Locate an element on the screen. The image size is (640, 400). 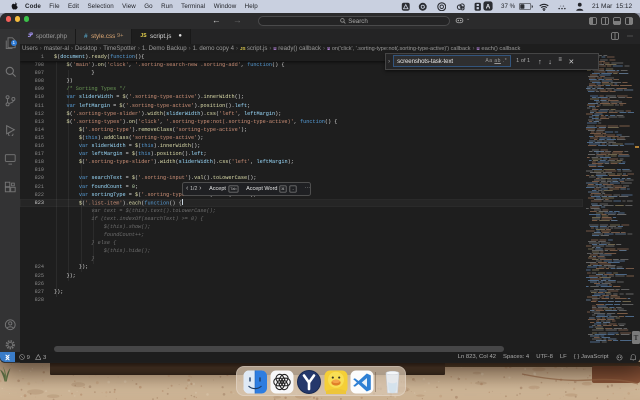
svg-text: A is located at coordinates (488, 7).